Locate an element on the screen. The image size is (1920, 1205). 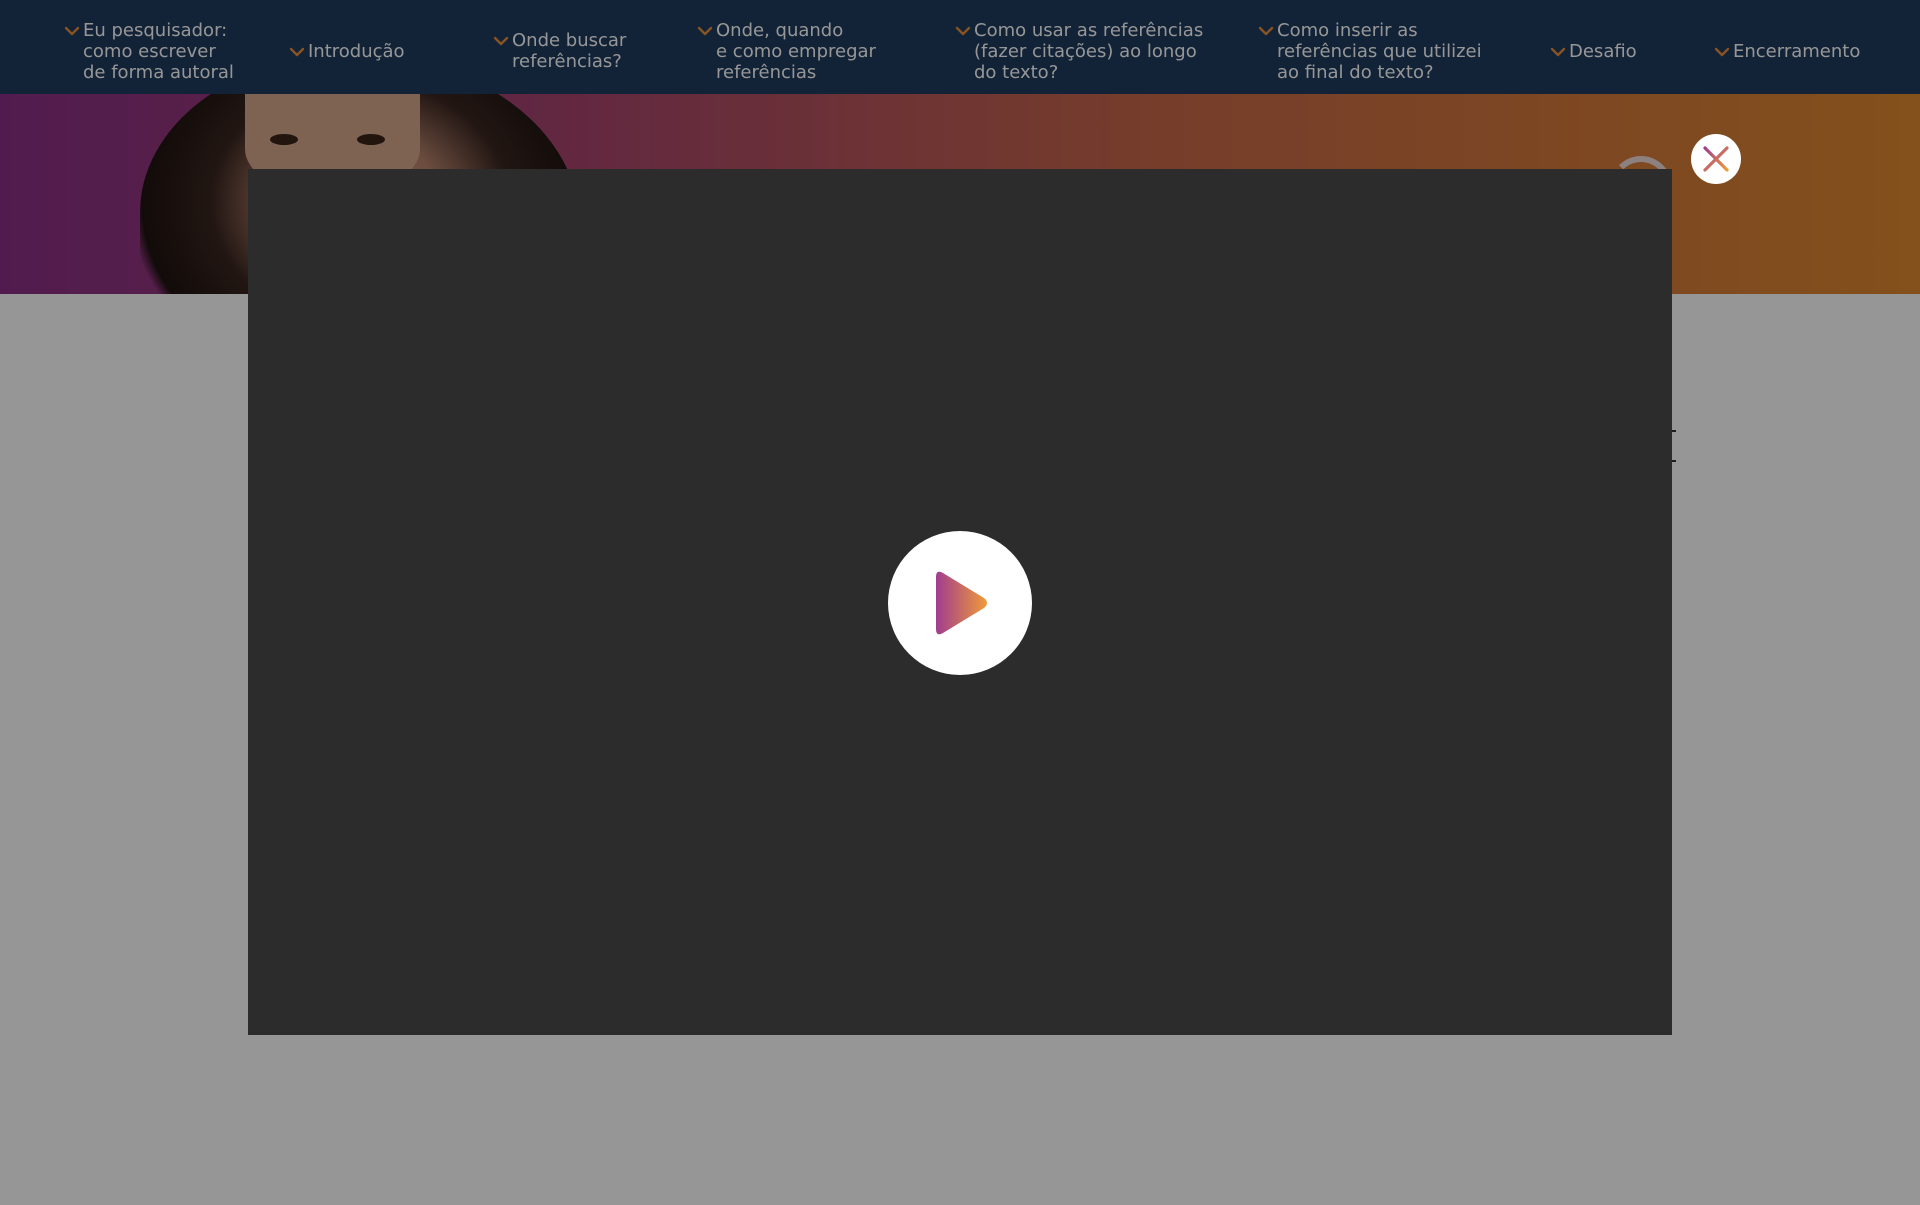
close-button is located at coordinates (1716, 159).